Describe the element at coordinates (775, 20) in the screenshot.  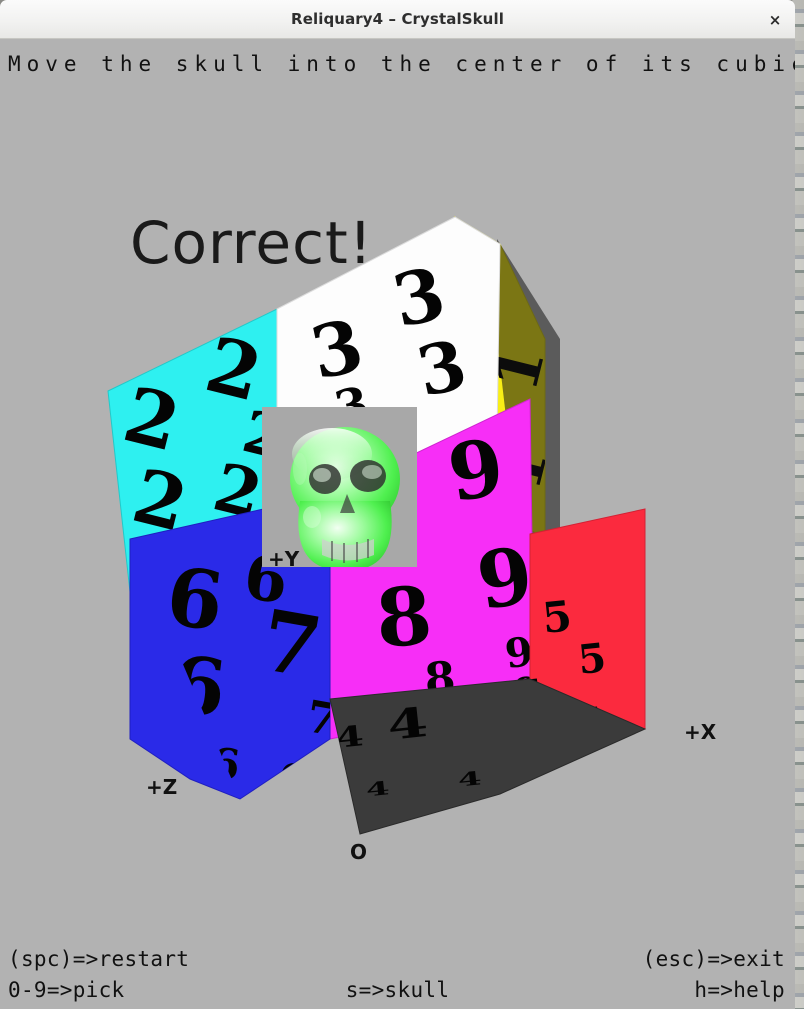
I see `close-icon: ×` at that location.